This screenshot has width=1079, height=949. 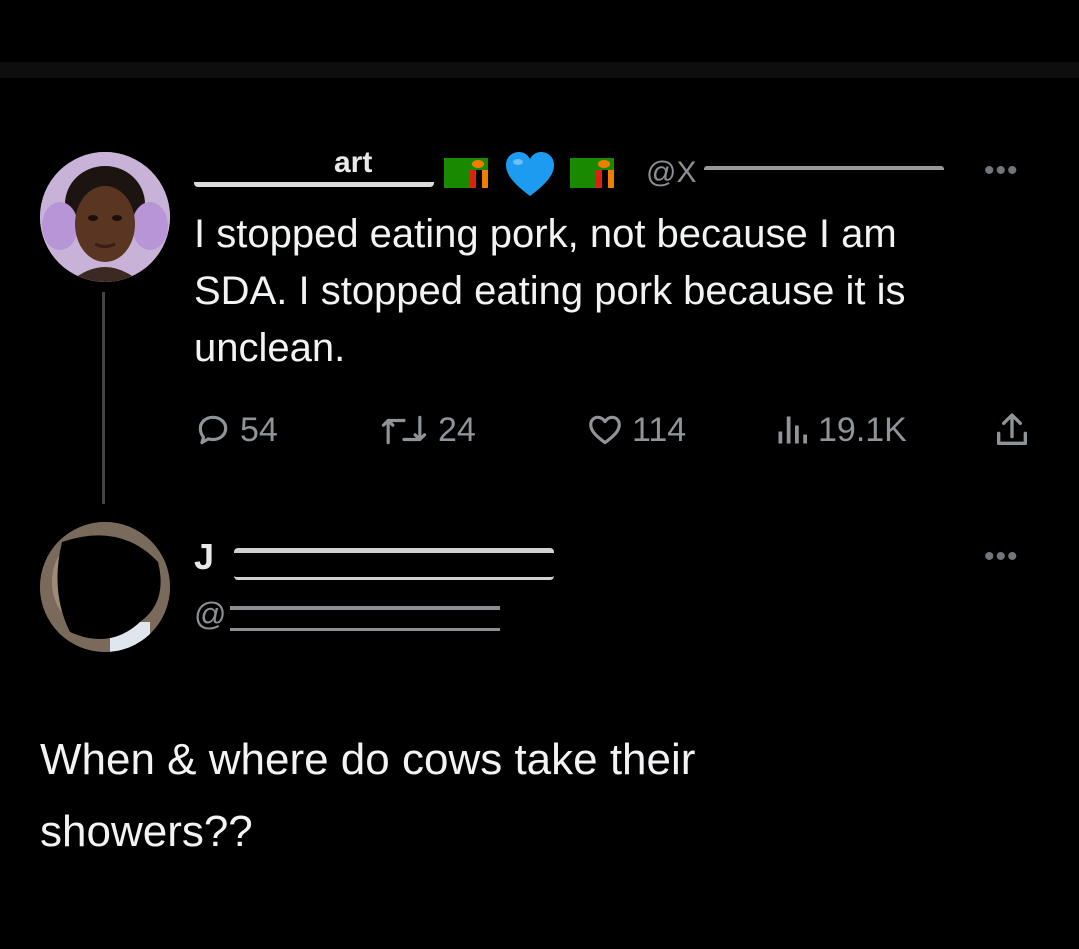 I want to click on avatar-portrait, so click(x=105, y=217).